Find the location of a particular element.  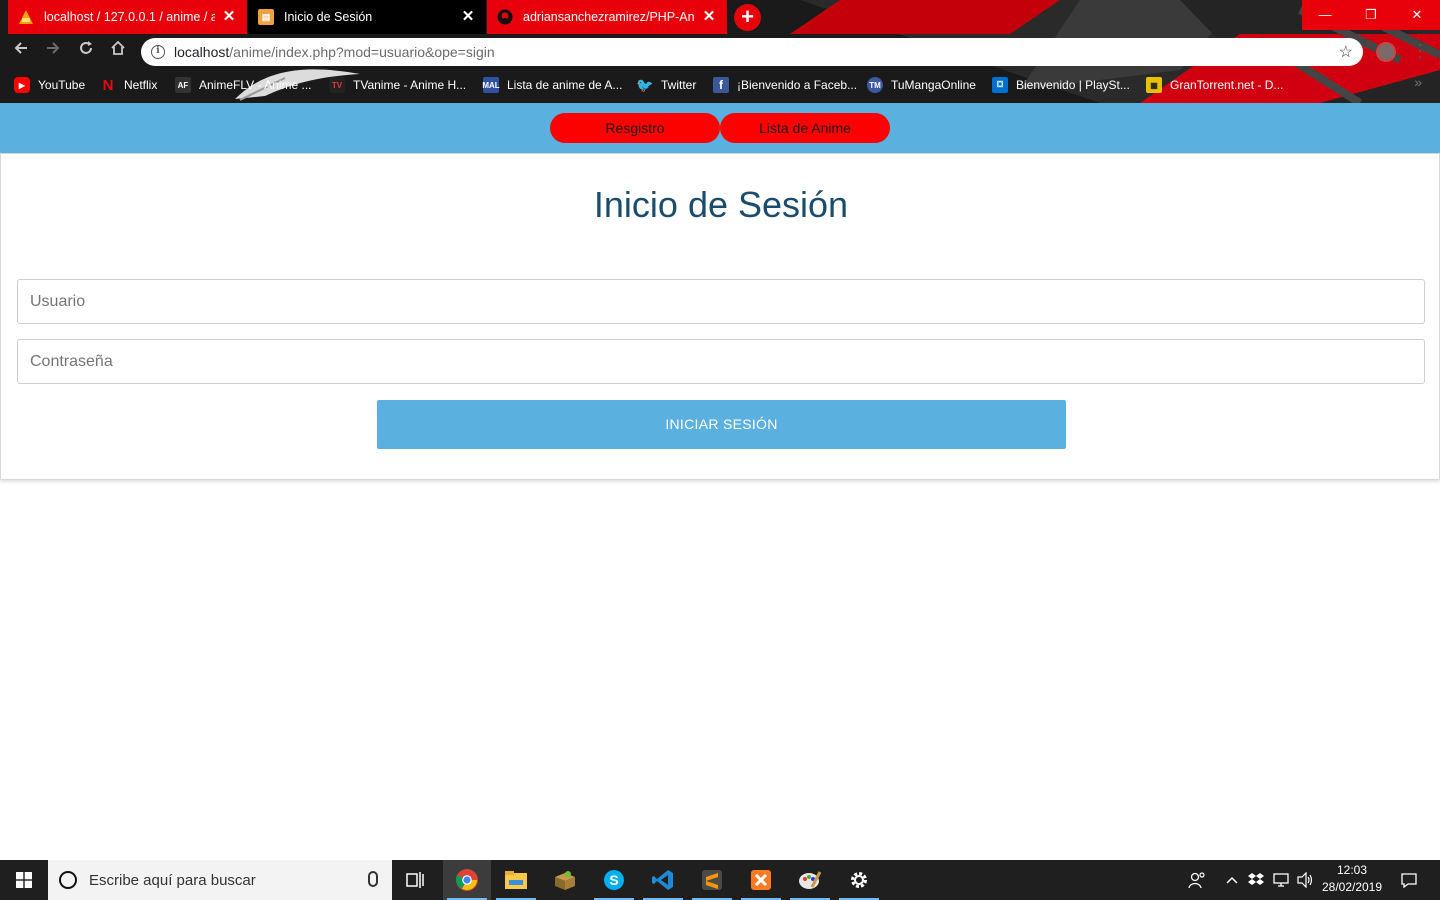

bookmark-star-icon: ☆ is located at coordinates (1346, 52).